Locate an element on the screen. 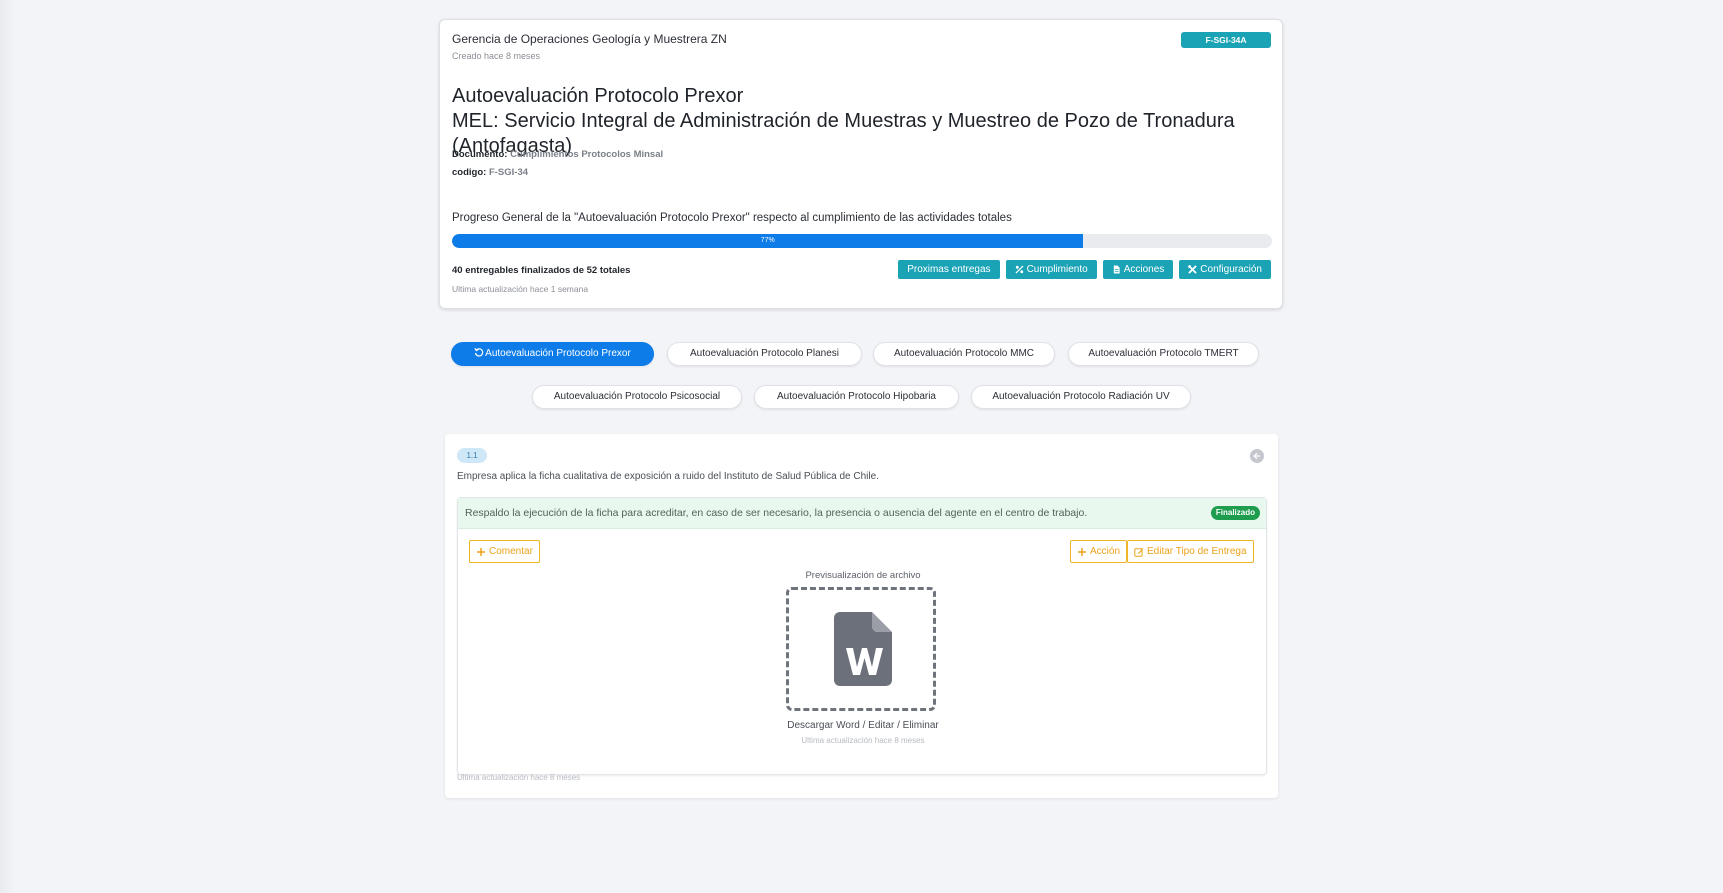 This screenshot has width=1723, height=893. tab-label: Autoevaluación Protocolo MMC is located at coordinates (964, 353).